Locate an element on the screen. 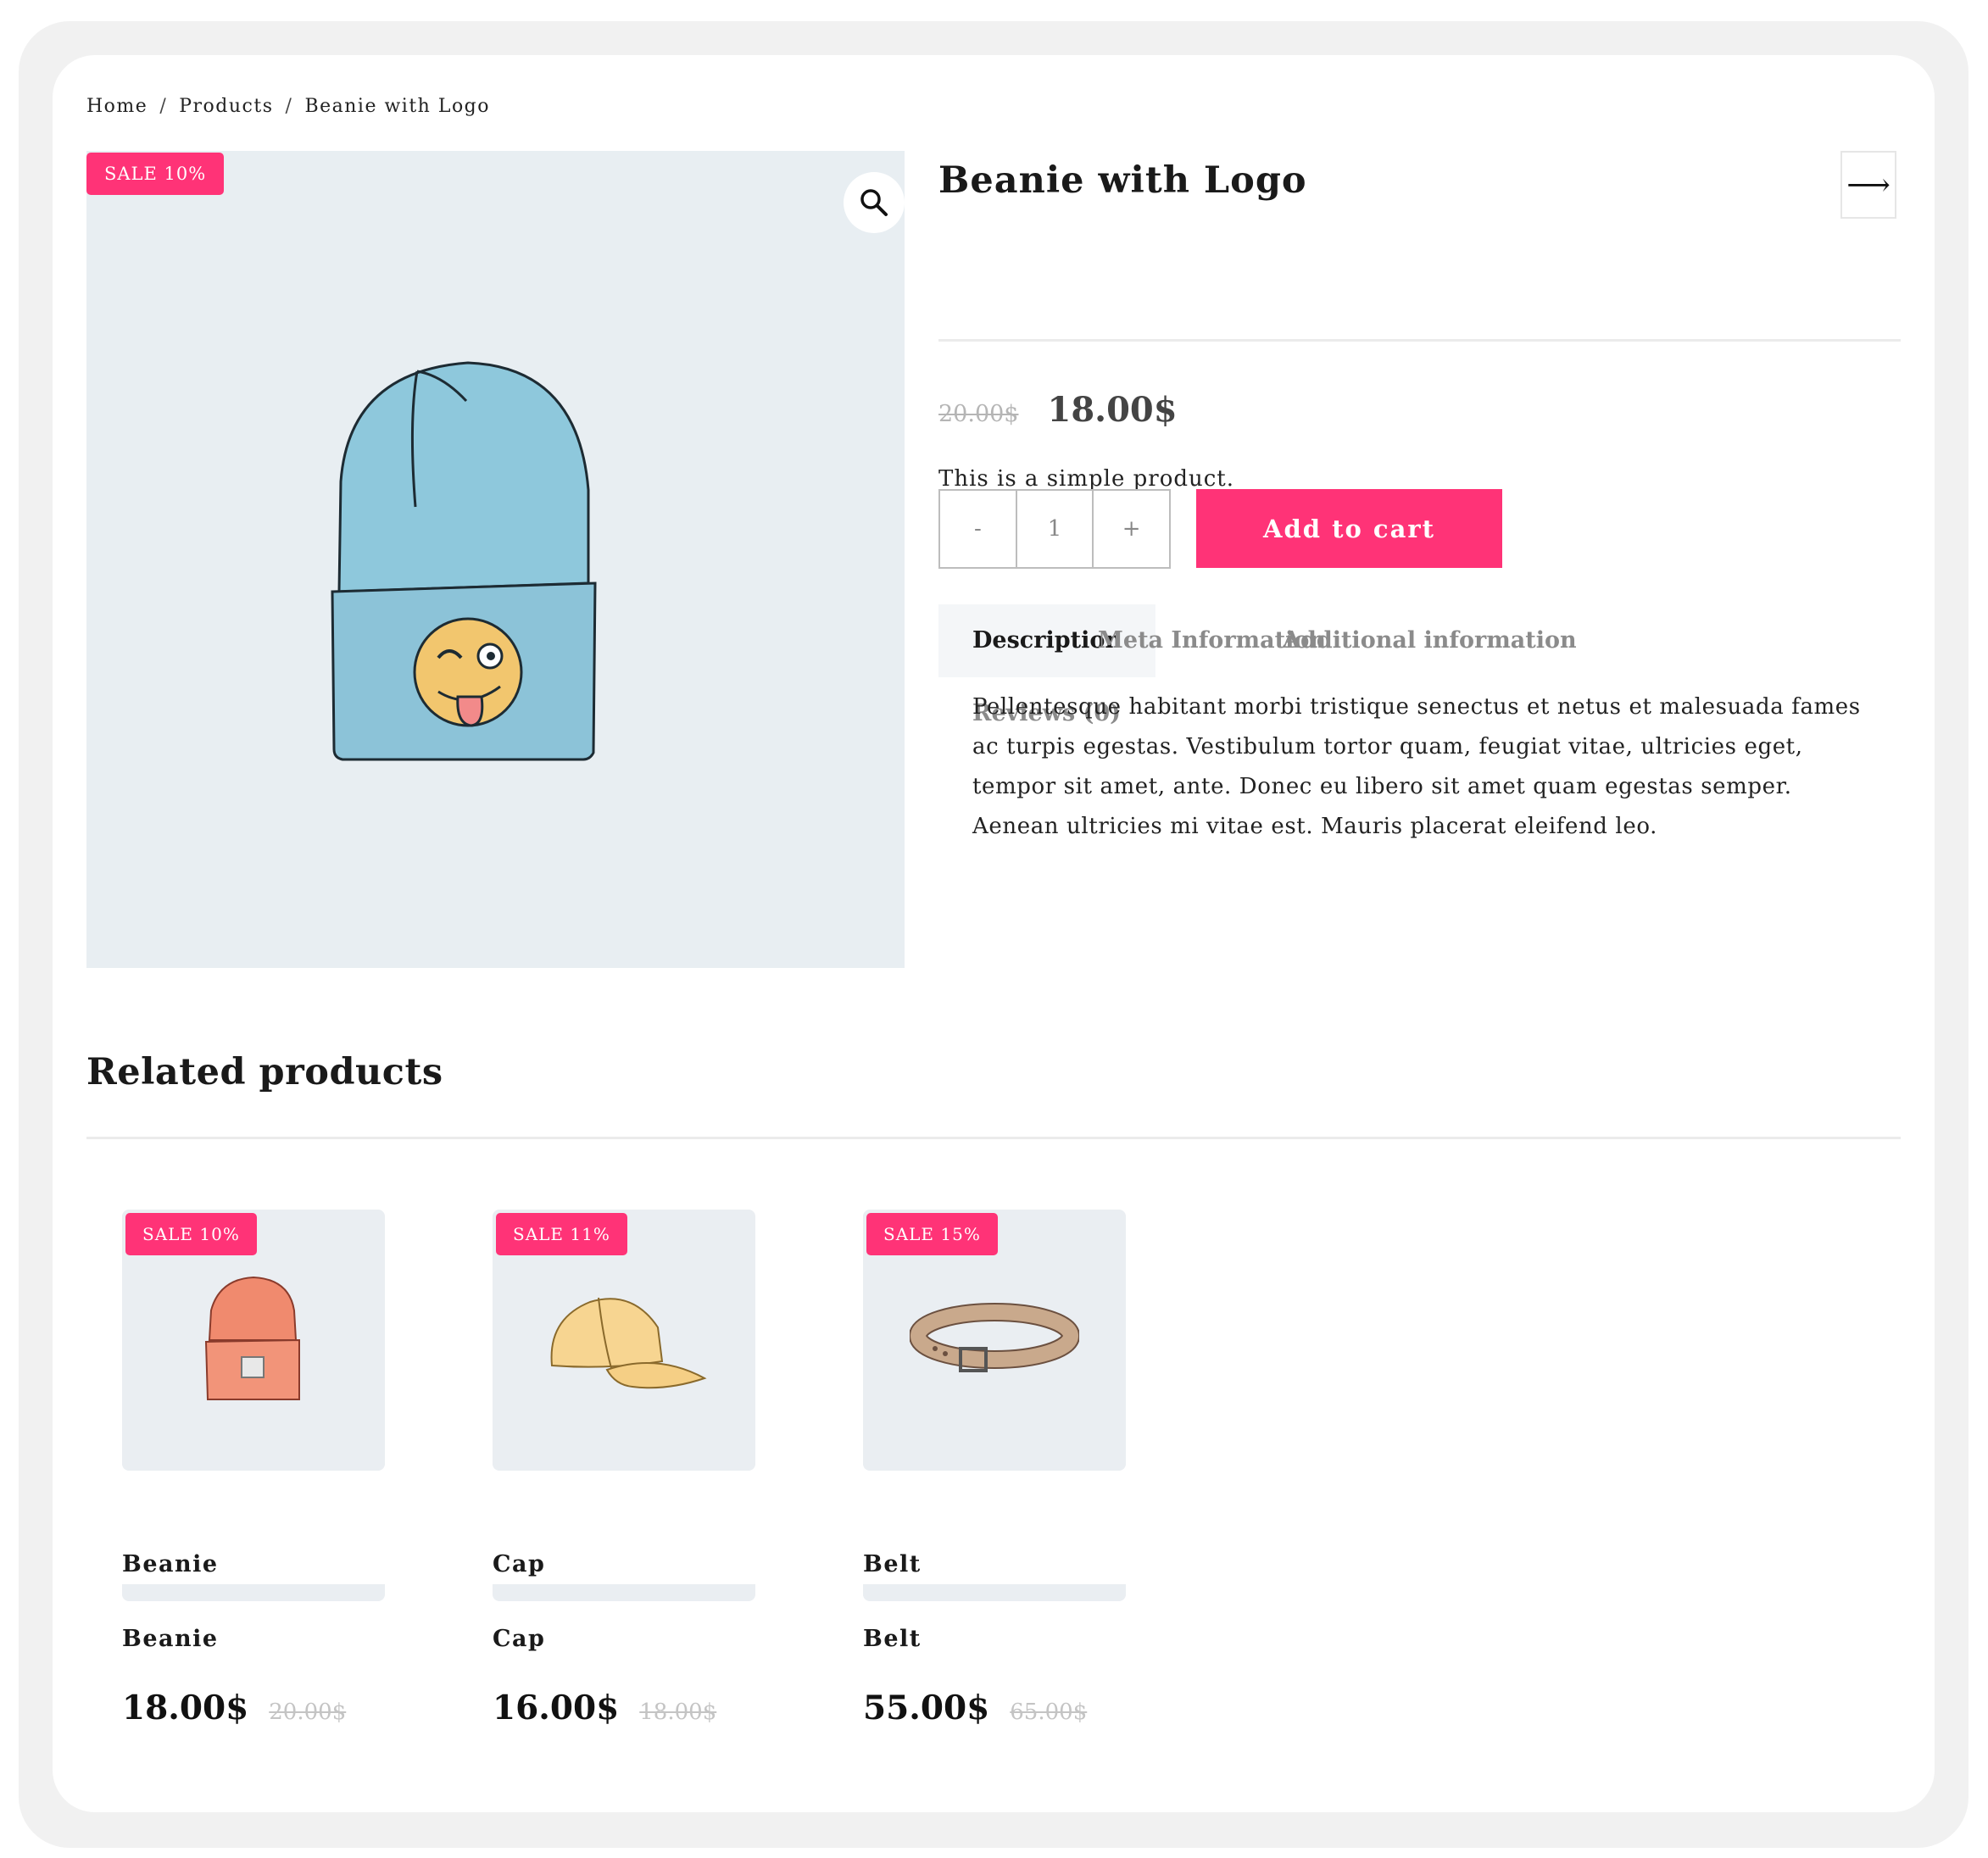 The width and height of the screenshot is (1988, 1858). sale-badge: SALE 11% is located at coordinates (562, 1234).